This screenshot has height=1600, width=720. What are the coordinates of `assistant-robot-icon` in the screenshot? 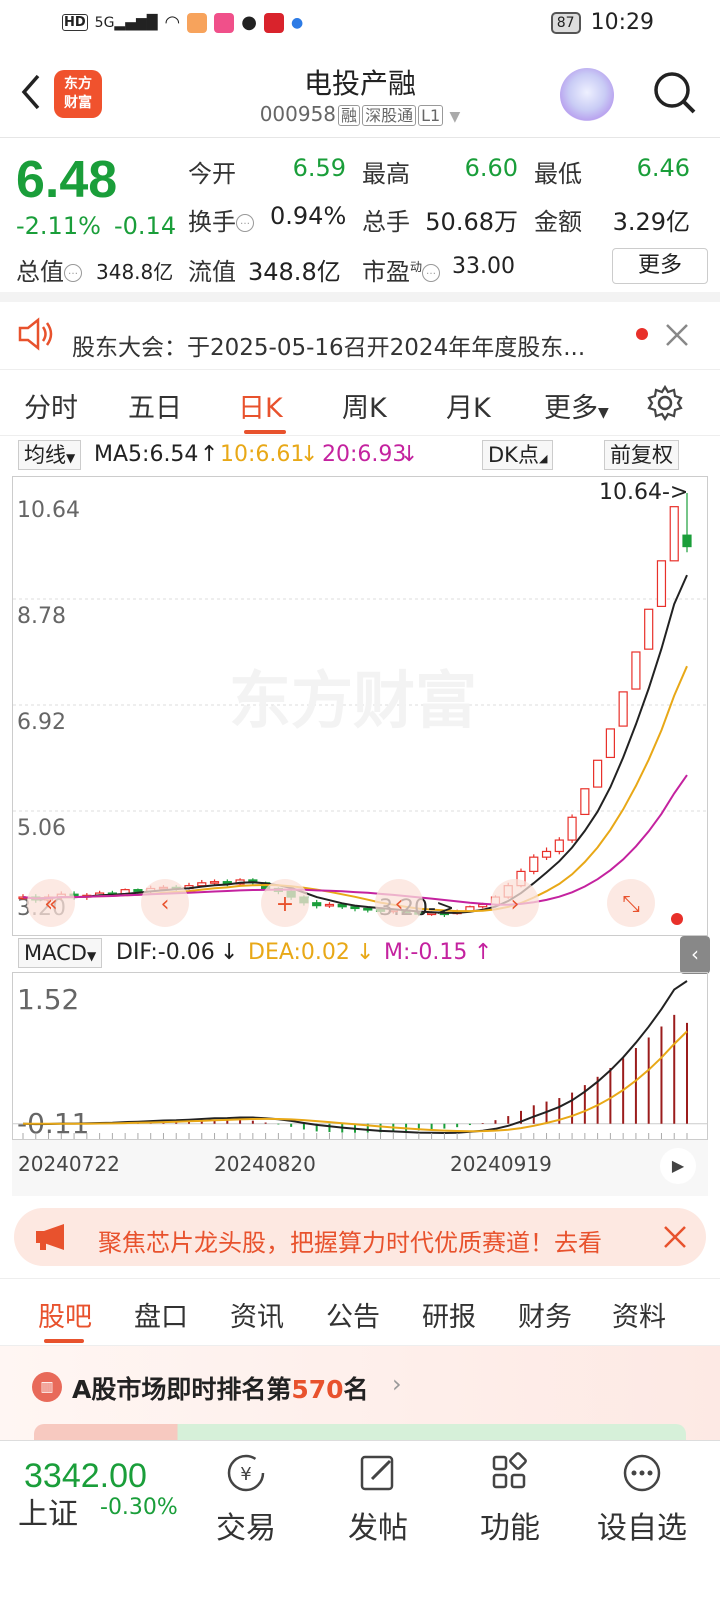 It's located at (587, 95).